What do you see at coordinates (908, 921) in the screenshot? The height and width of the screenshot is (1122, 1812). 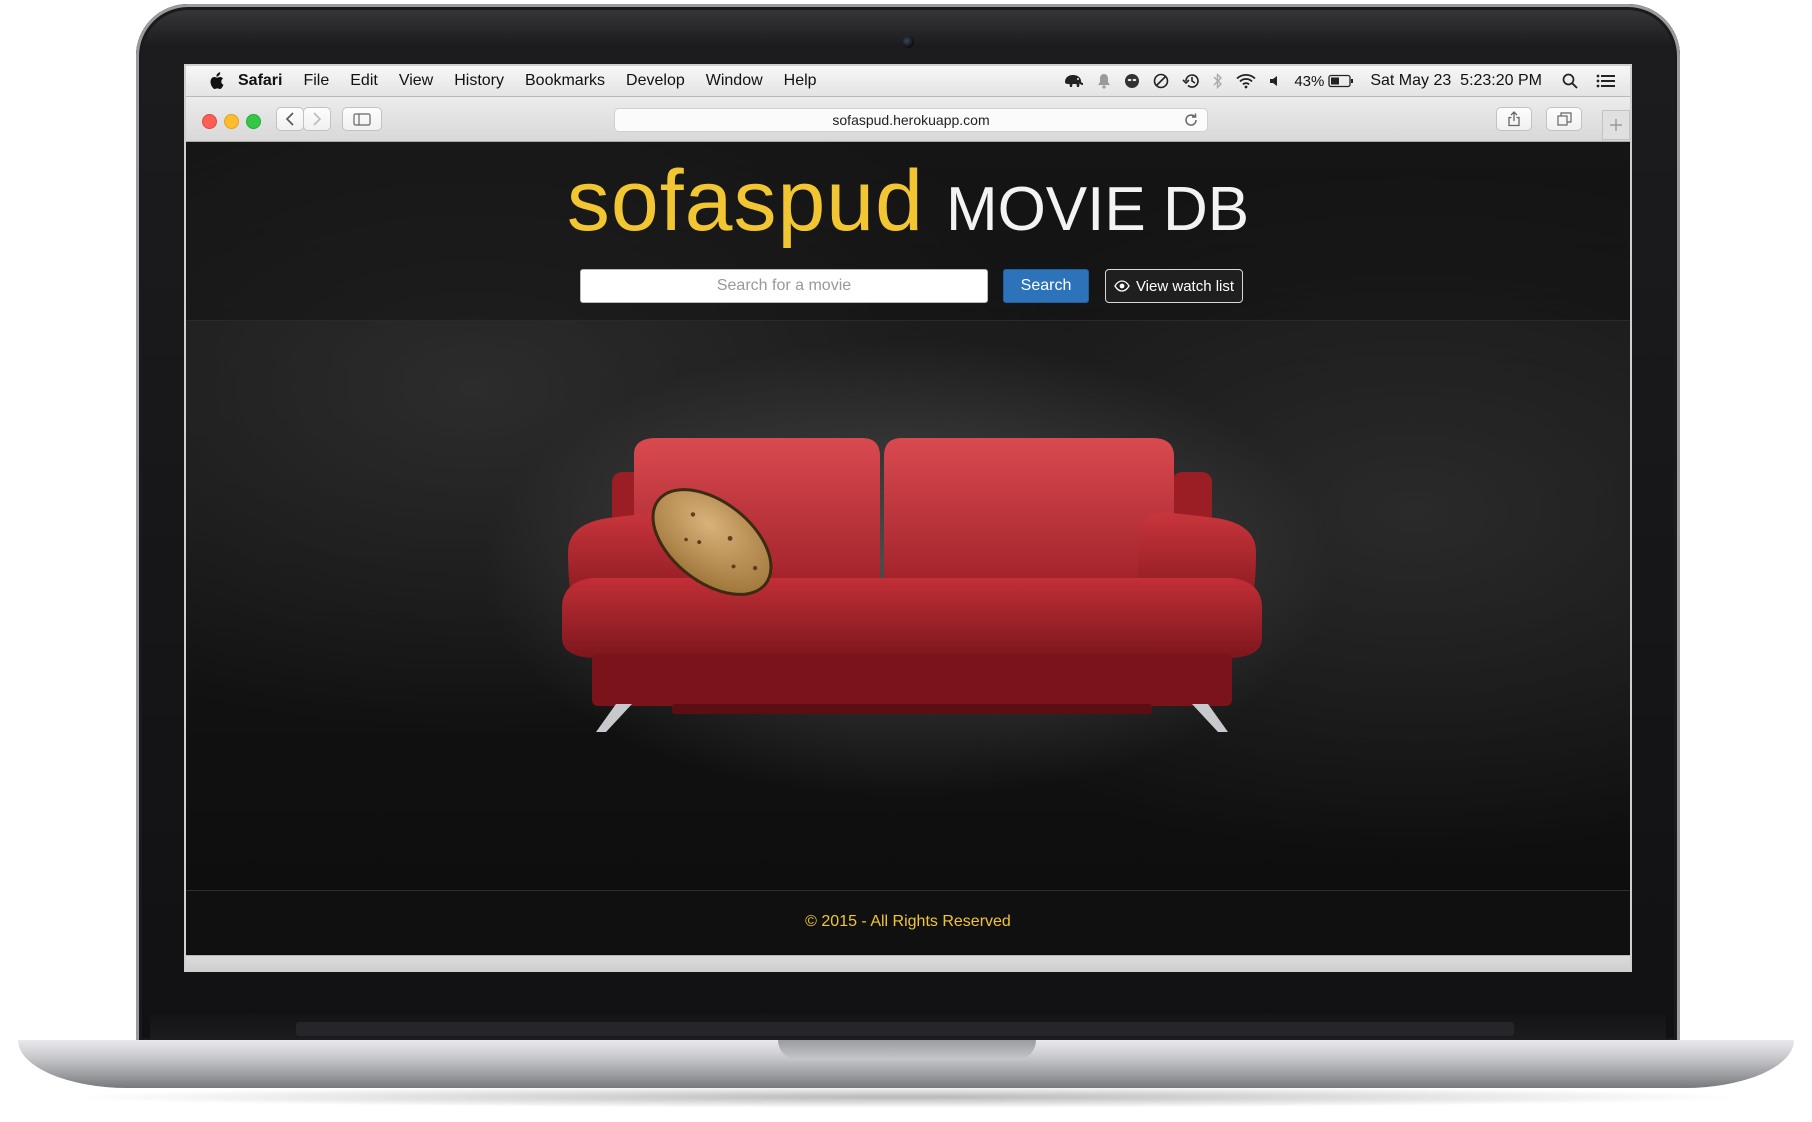 I see `site-footer: © 2015 - All Rights Reserved` at bounding box center [908, 921].